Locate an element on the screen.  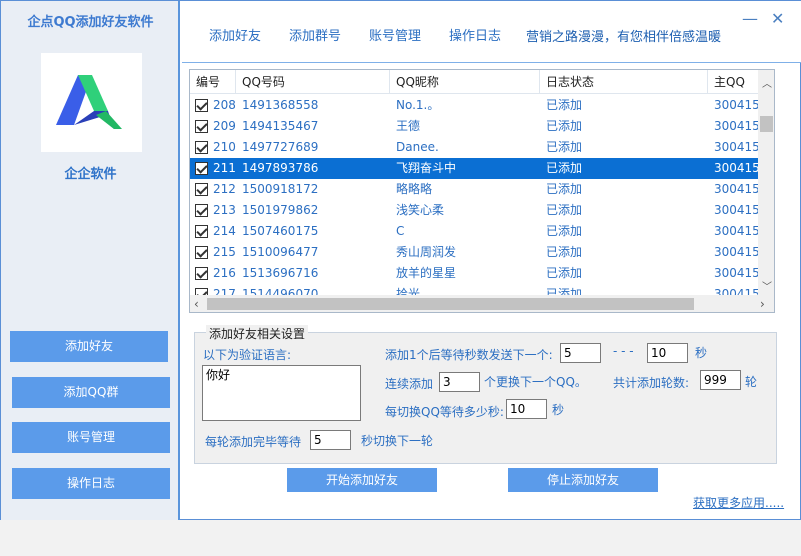
continuous-add-suffix: 个更换下一个QQ。 is located at coordinates (535, 382).